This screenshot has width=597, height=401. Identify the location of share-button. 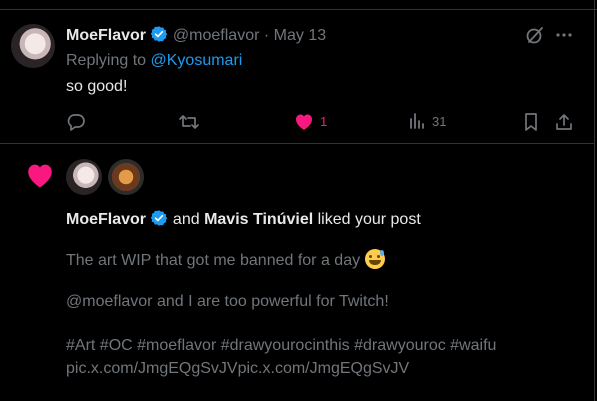
(564, 122).